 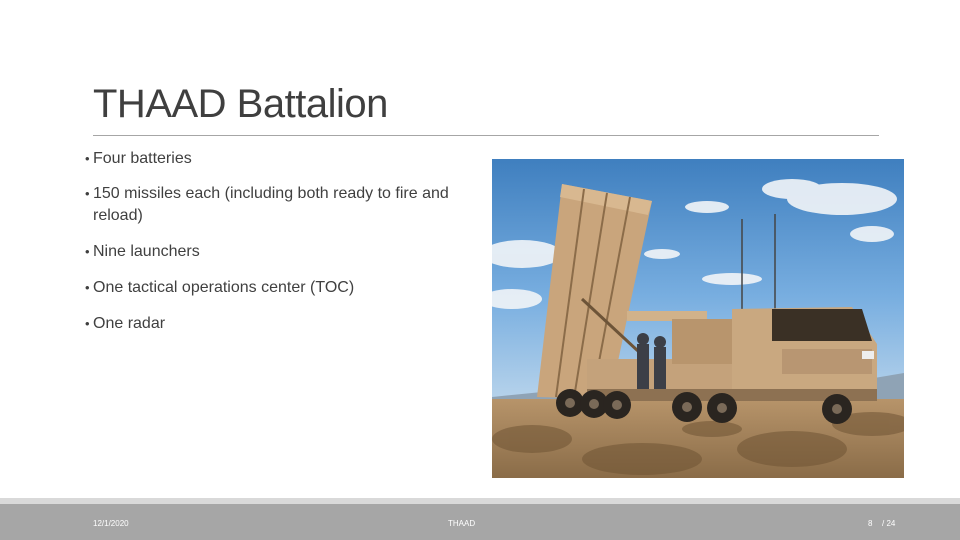 I want to click on footer-date: 12/1/2020, so click(x=111, y=523).